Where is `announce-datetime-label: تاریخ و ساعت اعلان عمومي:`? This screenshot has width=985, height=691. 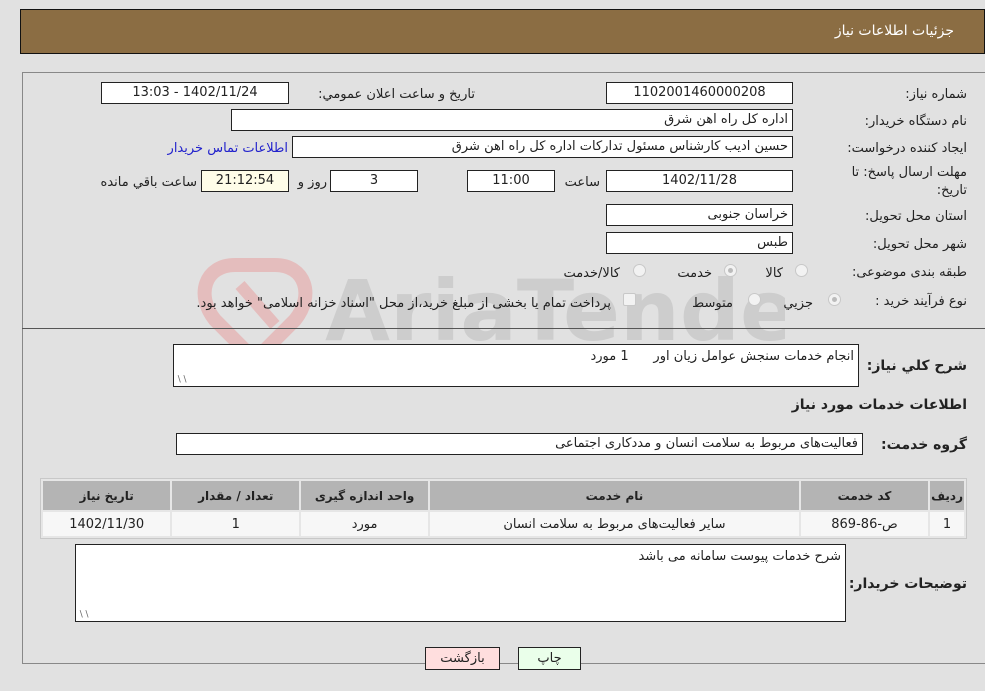 announce-datetime-label: تاریخ و ساعت اعلان عمومي: is located at coordinates (396, 94).